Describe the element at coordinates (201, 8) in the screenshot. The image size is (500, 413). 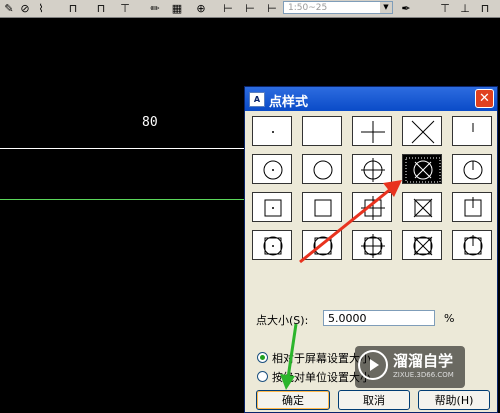
I see `add-icon: ⊕` at that location.